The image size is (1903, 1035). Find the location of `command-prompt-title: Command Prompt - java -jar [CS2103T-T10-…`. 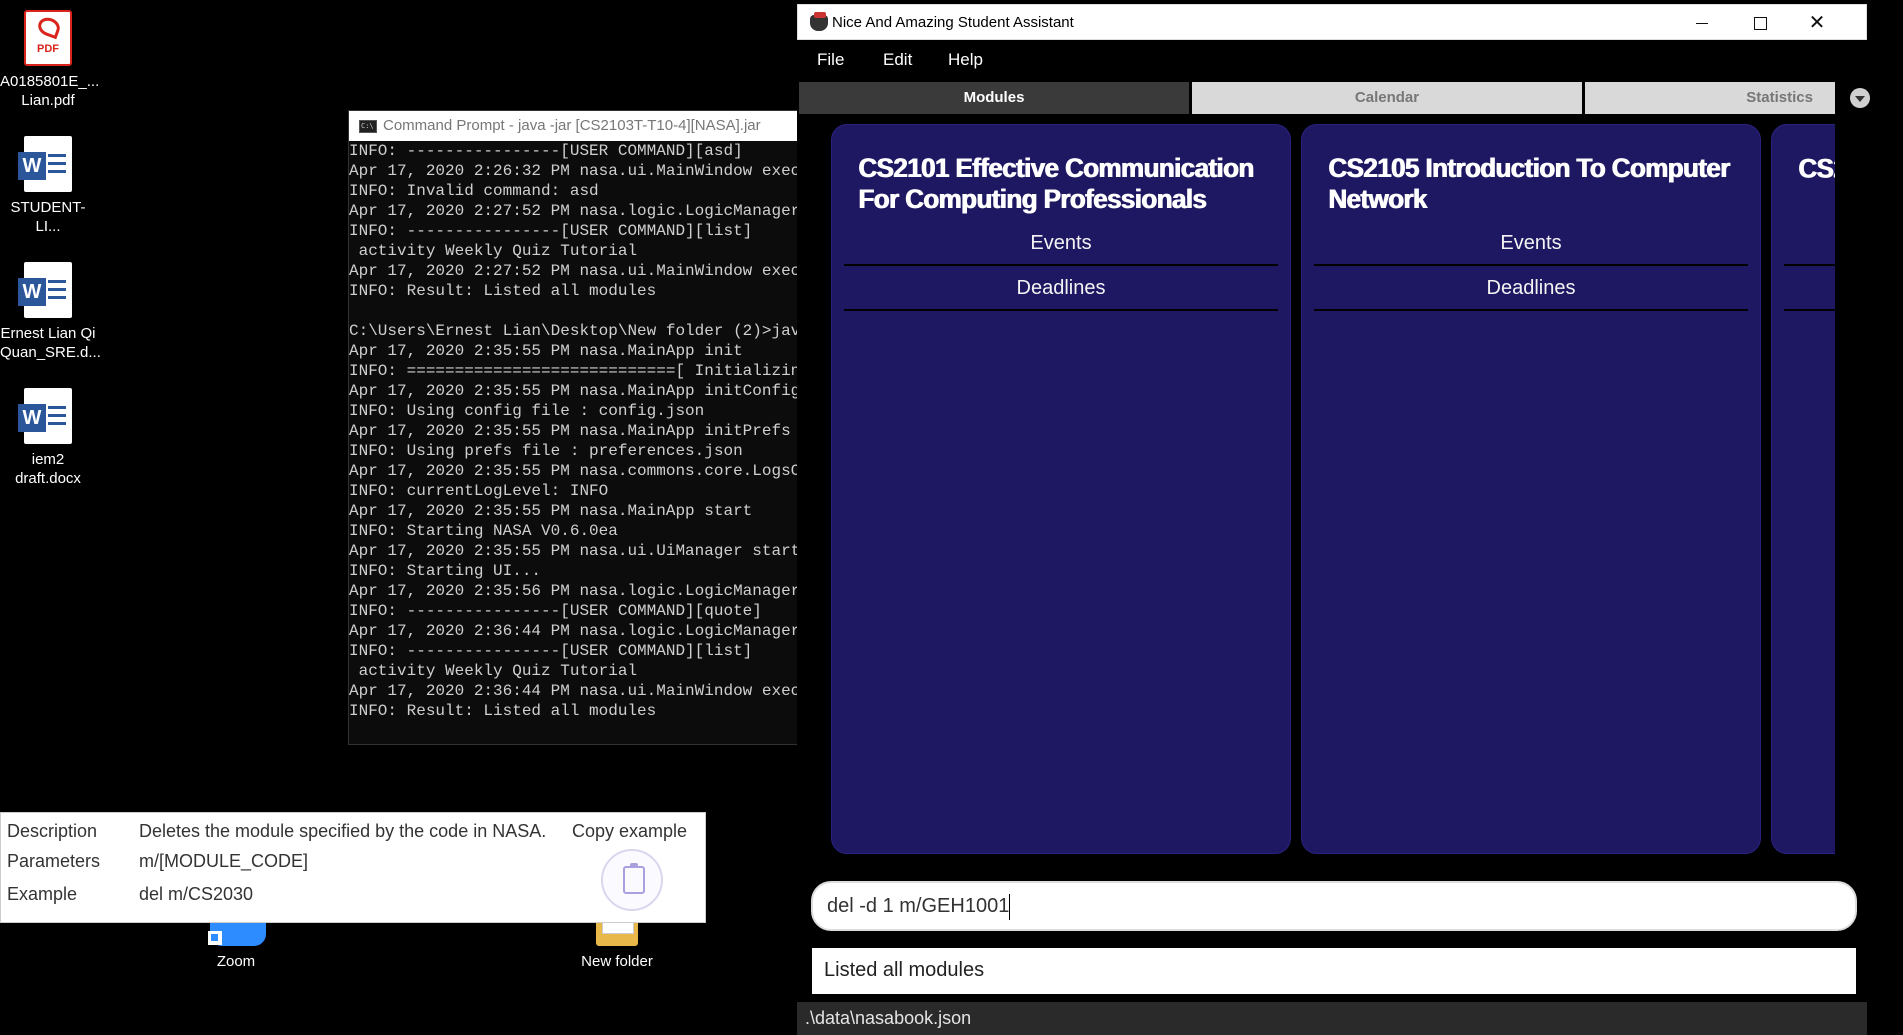

command-prompt-title: Command Prompt - java -jar [CS2103T-T10-… is located at coordinates (572, 125).